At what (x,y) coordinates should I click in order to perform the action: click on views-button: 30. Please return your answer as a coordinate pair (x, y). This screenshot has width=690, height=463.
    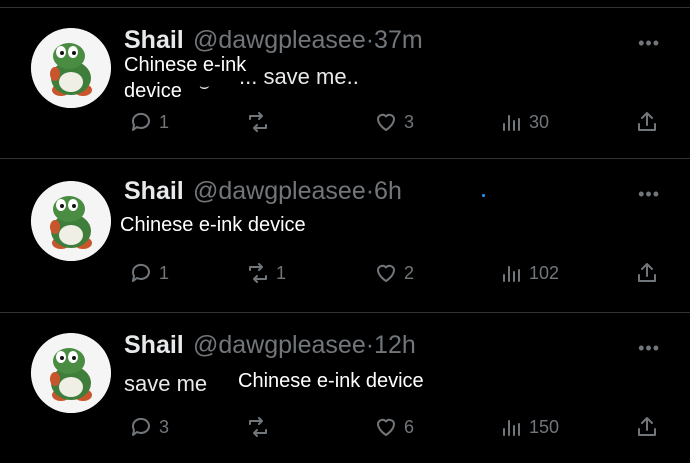
    Looking at the image, I should click on (524, 122).